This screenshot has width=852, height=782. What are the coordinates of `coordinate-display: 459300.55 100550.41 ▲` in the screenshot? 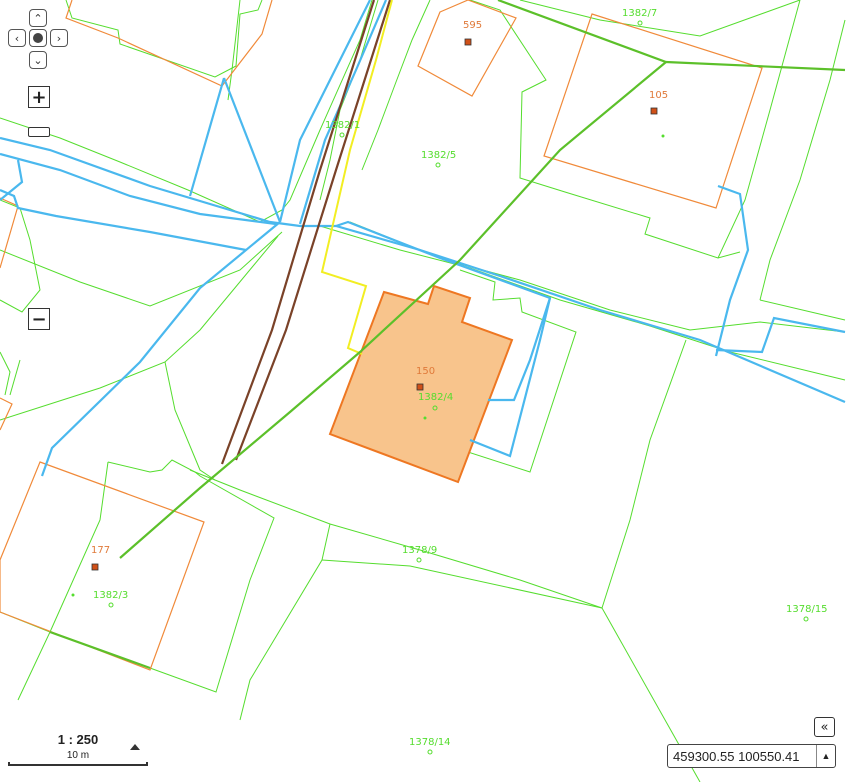 It's located at (751, 756).